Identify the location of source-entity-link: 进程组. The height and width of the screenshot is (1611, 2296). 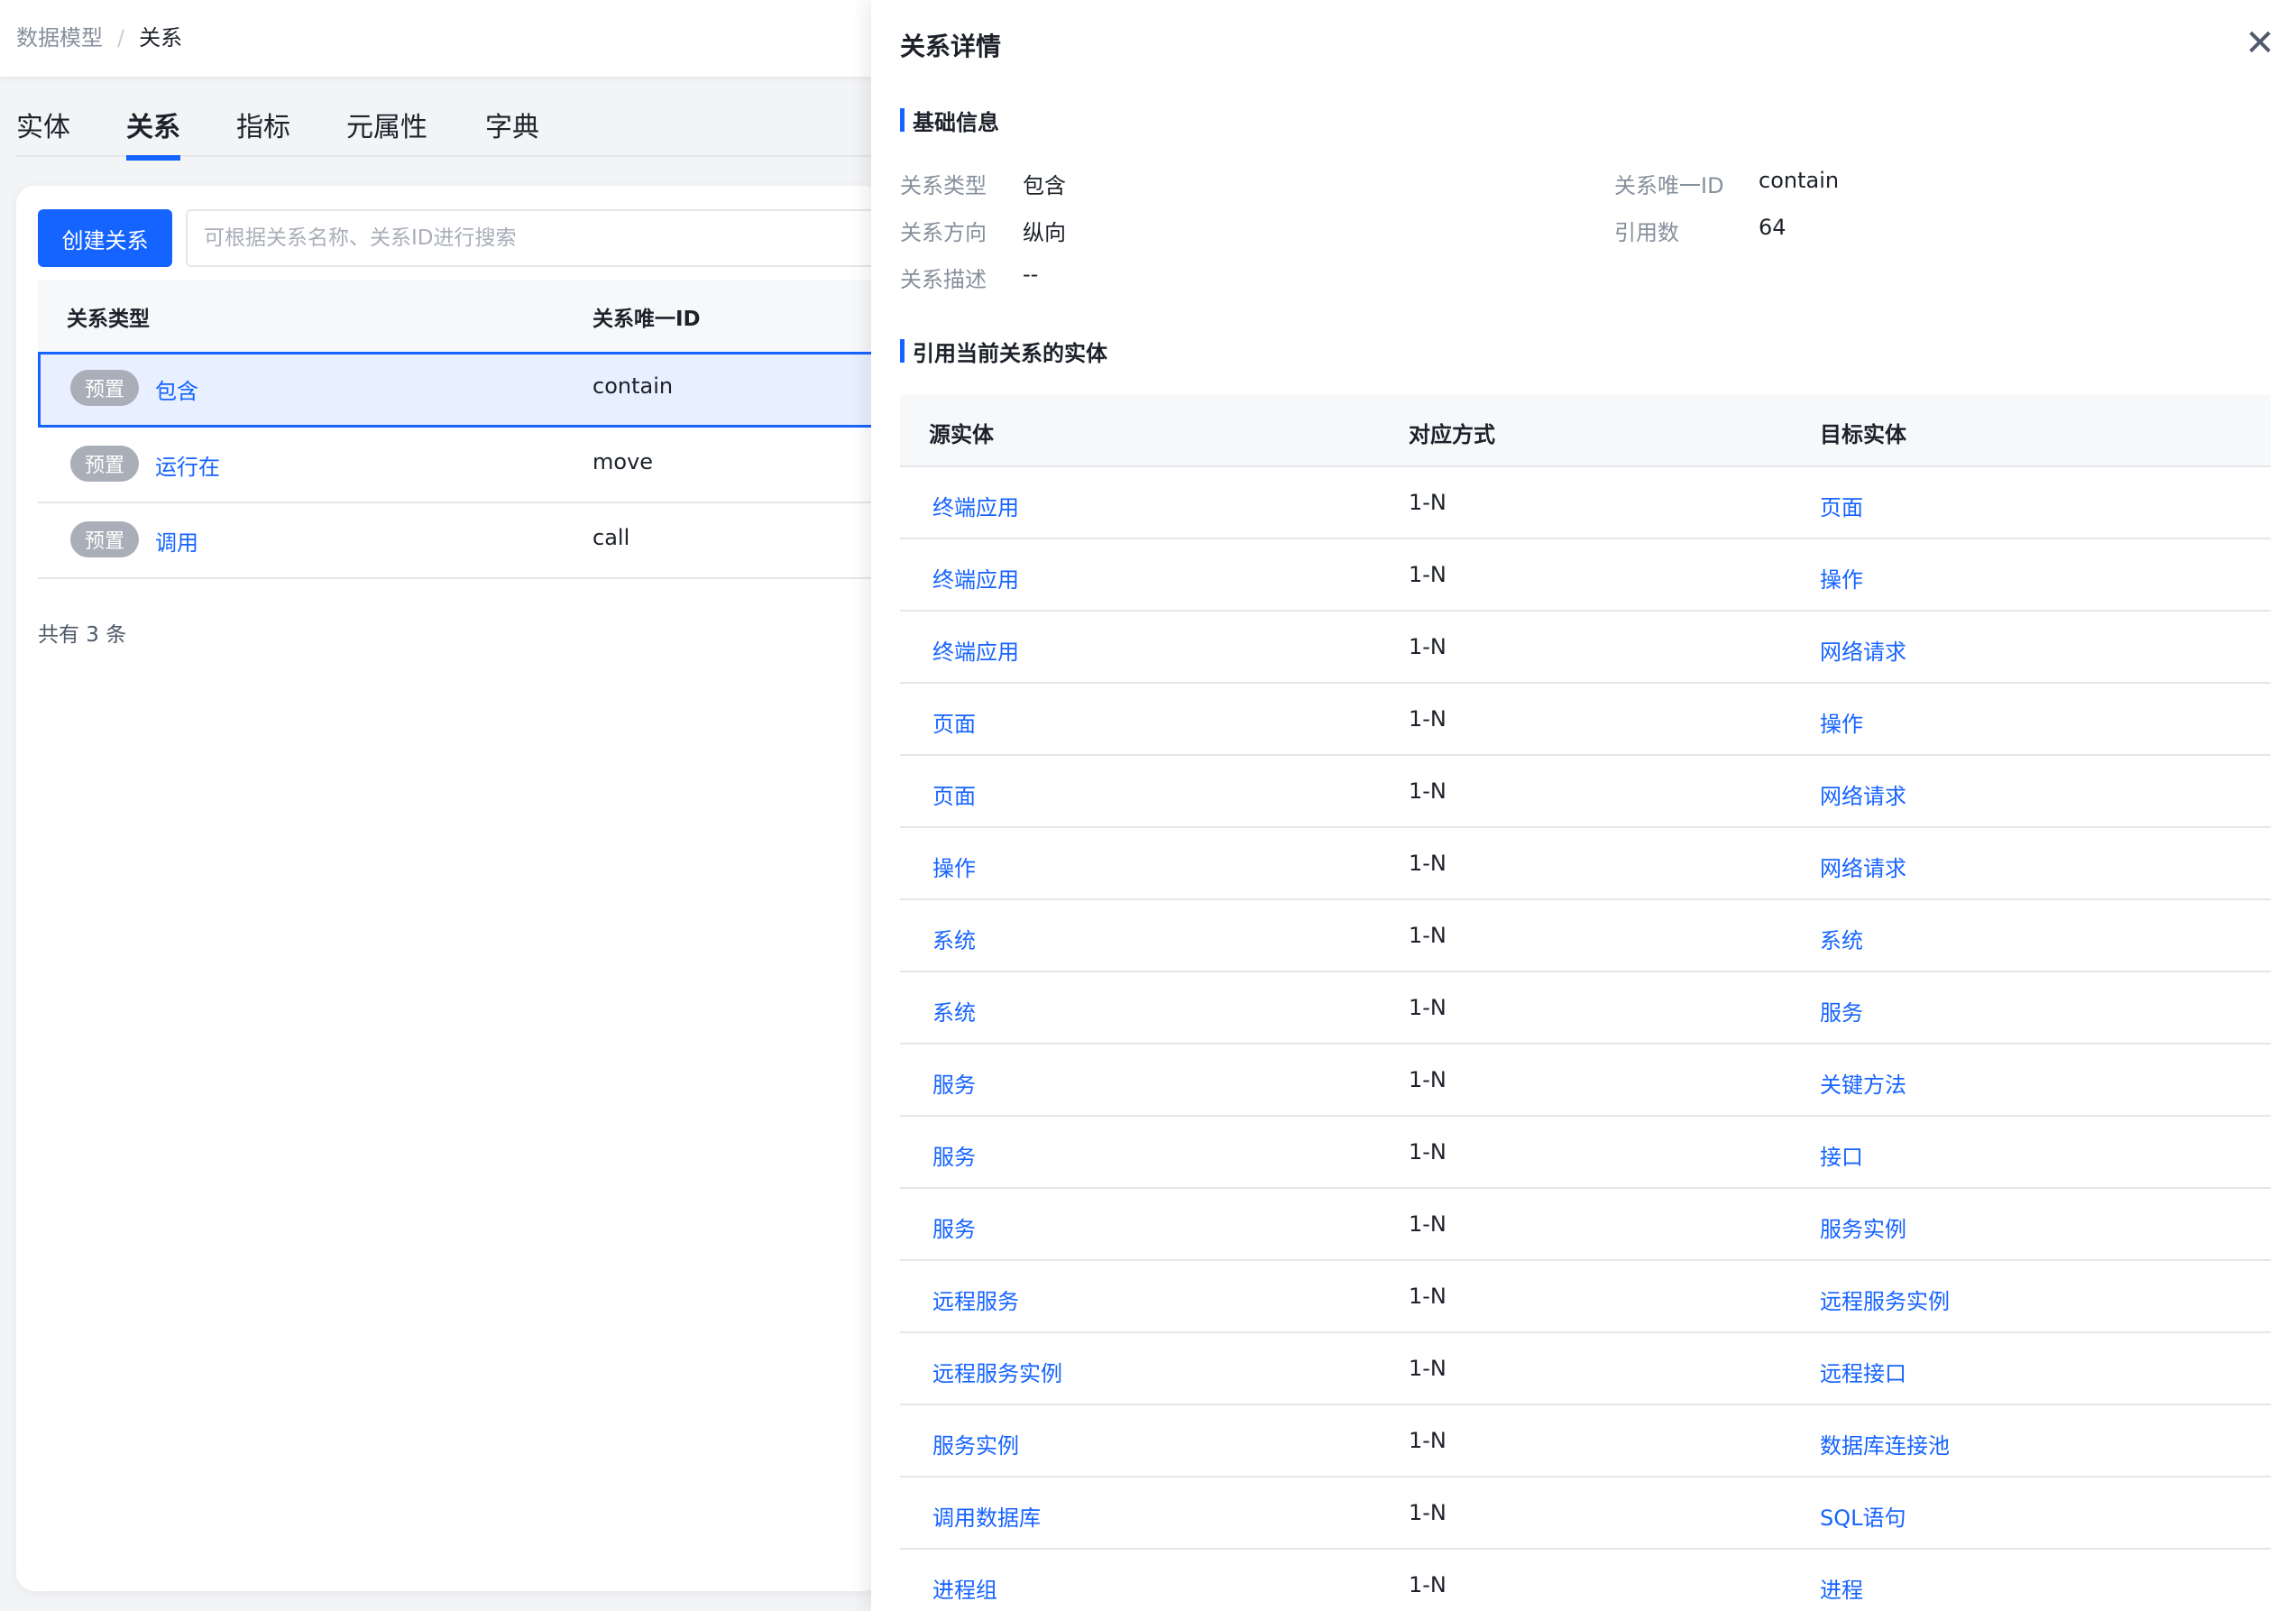
(964, 1588).